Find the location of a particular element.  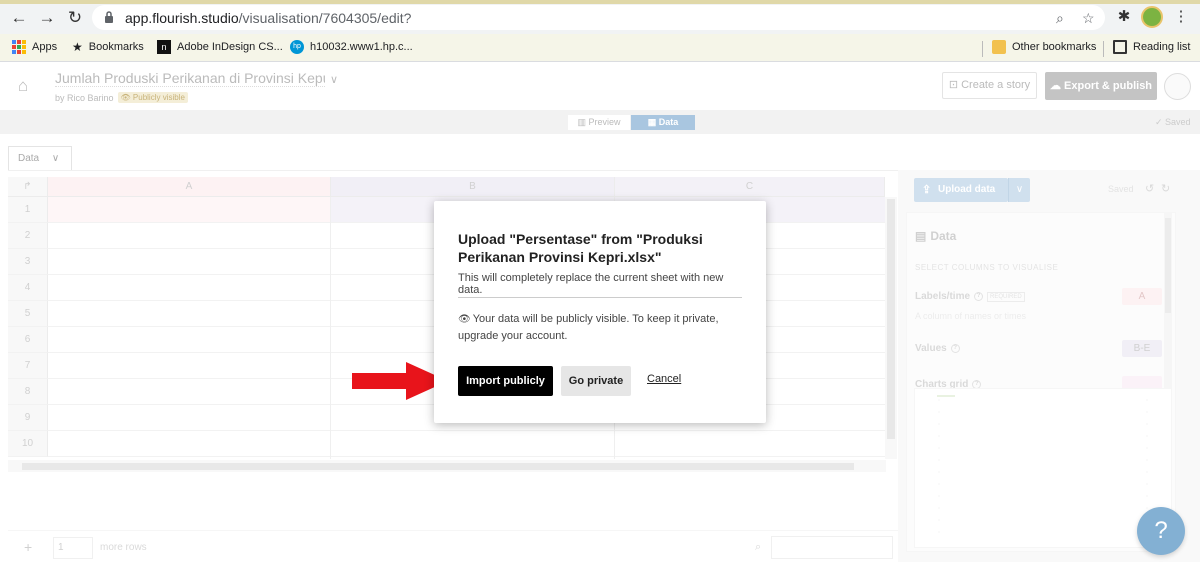

mode-bar: ▥ Preview ▦ Data ✓ Saved is located at coordinates (600, 122).